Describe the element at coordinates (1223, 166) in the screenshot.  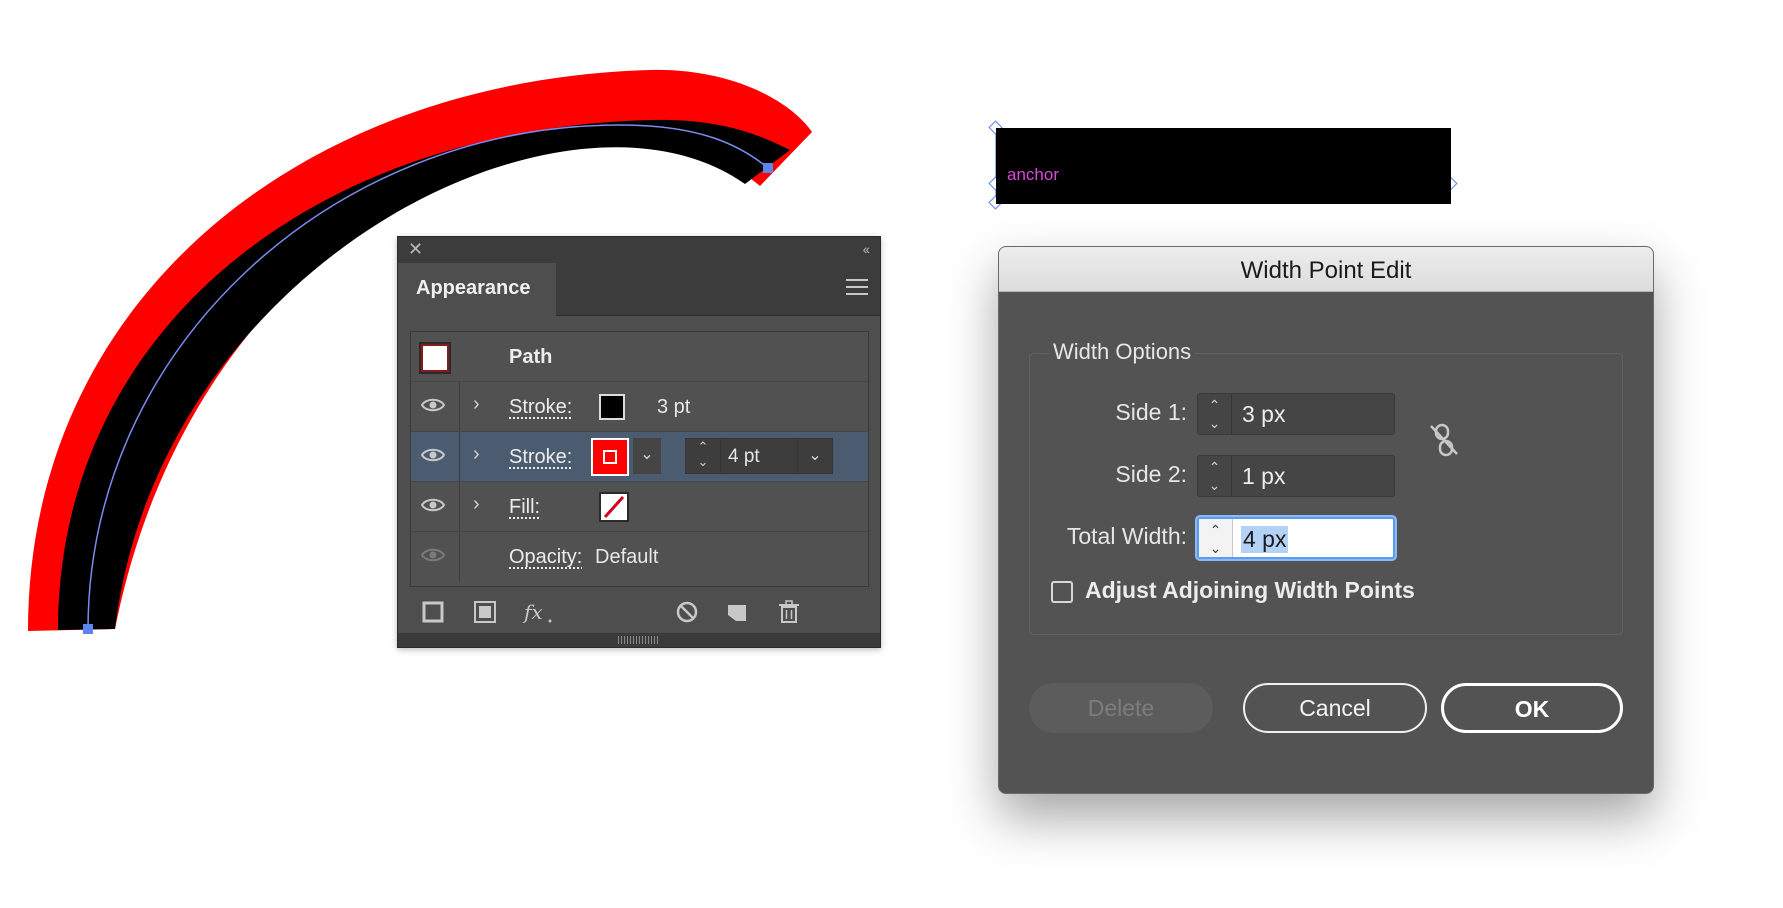
I see `black-text-object` at that location.